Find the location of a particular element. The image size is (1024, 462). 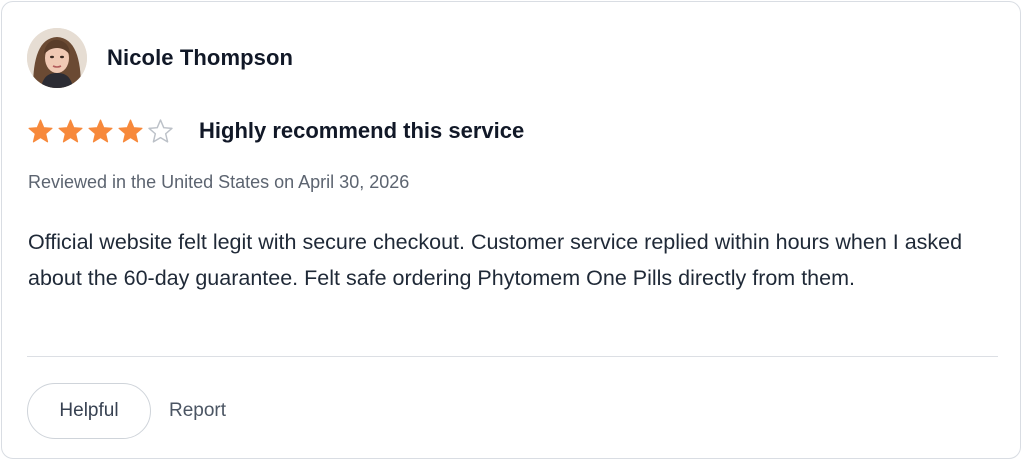

rating-row: Highly recommend this service is located at coordinates (275, 131).